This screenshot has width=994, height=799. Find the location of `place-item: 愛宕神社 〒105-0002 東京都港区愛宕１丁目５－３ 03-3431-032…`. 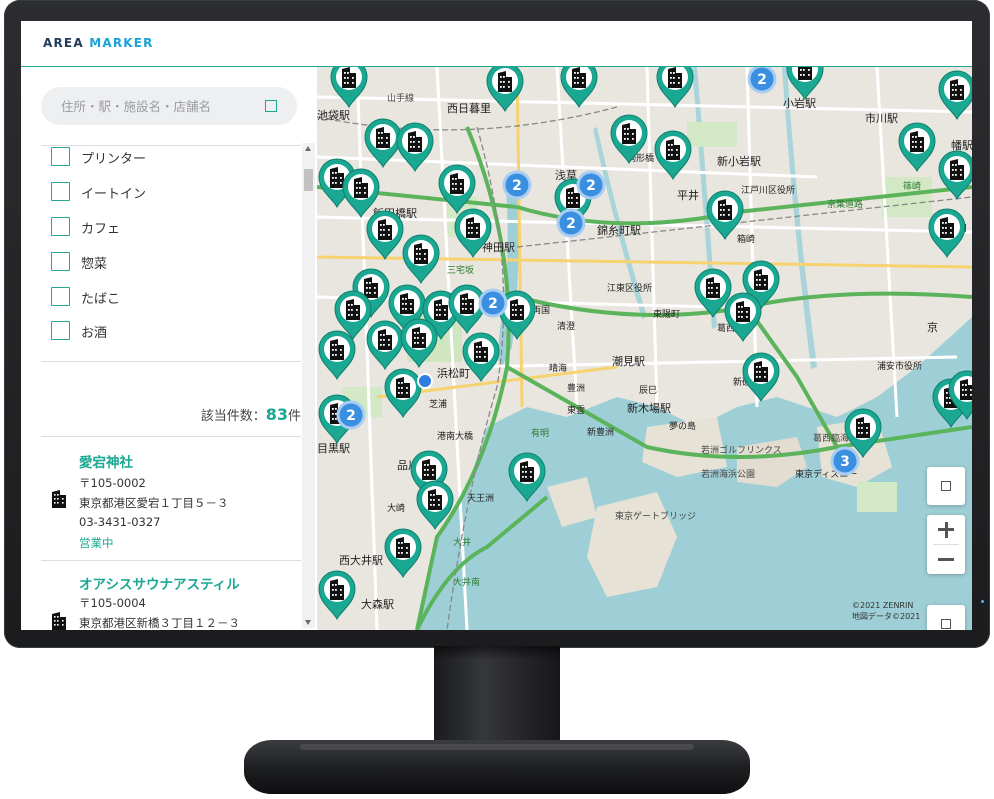

place-item: 愛宕神社 〒105-0002 東京都港区愛宕１丁目５－３ 03-3431-032… is located at coordinates (171, 501).